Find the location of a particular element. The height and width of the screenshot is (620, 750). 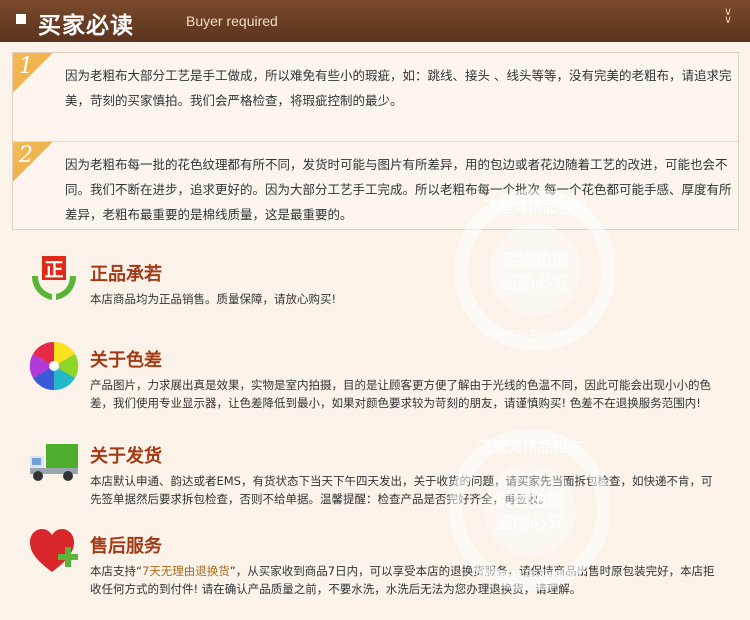

buyer-notice-header: 买家必读 Buyer required ∨ ∨ is located at coordinates (375, 21).